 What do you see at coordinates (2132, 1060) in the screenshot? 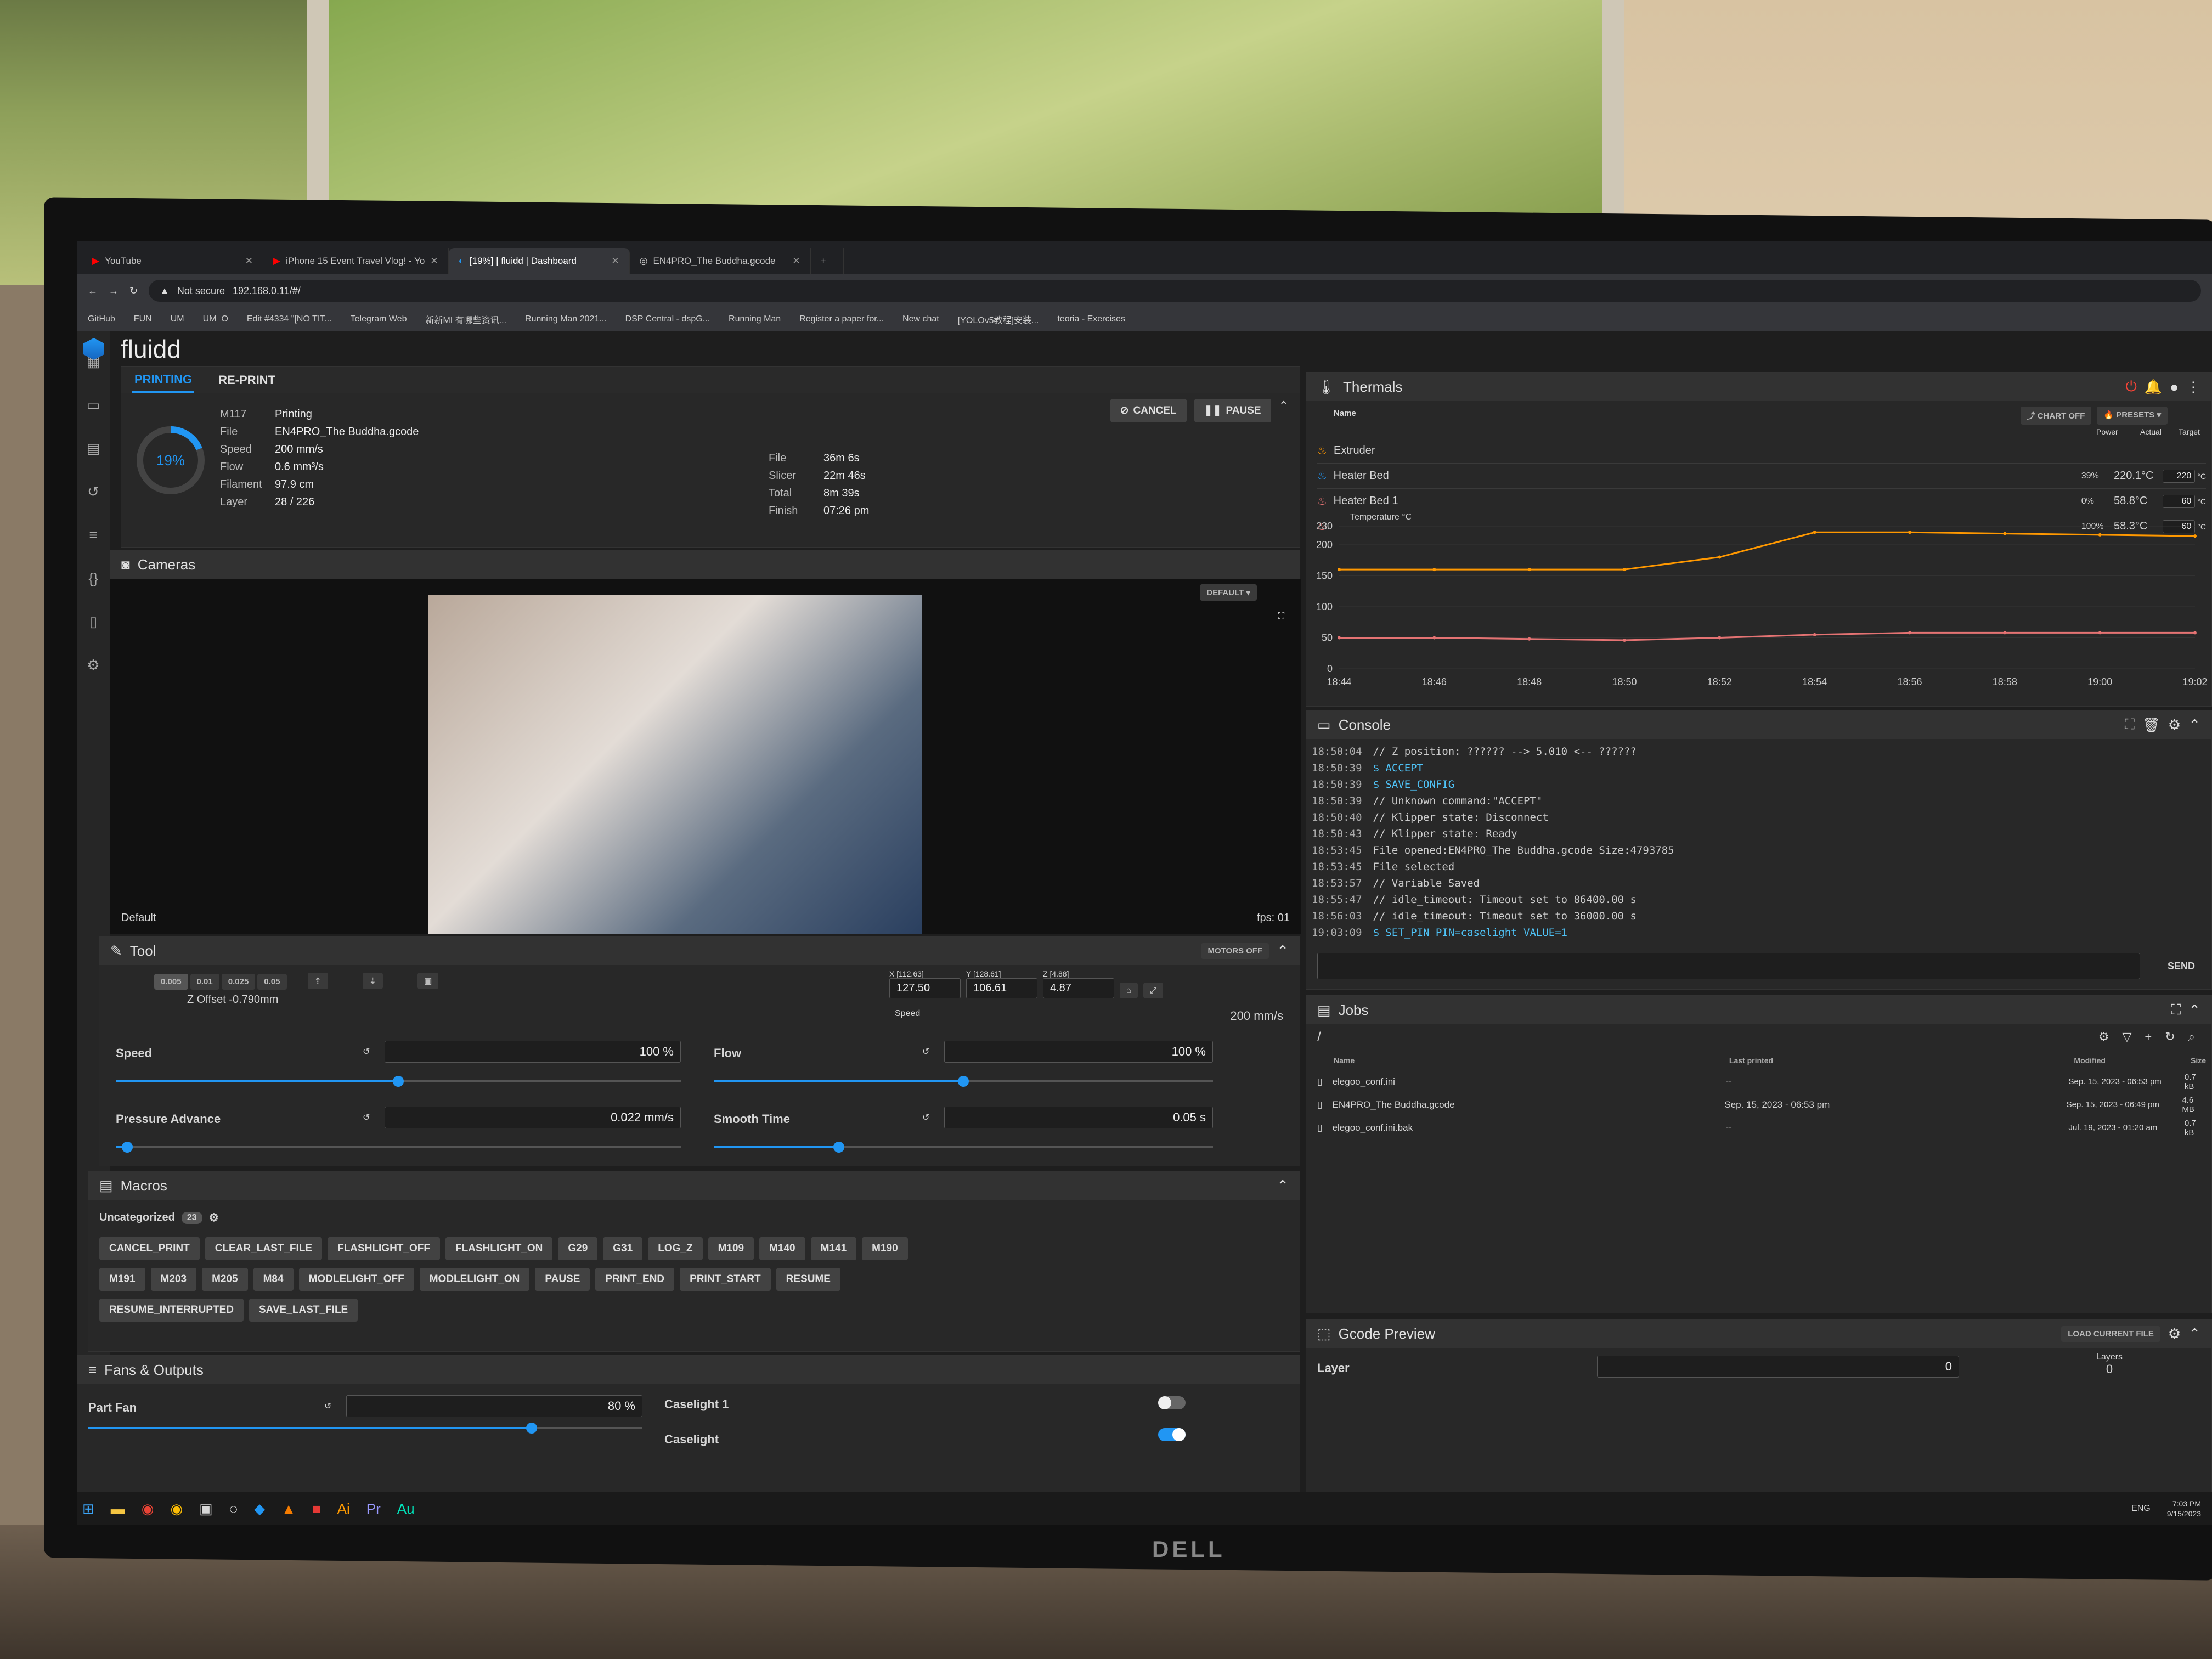
I see `col-modified: Modified` at bounding box center [2132, 1060].